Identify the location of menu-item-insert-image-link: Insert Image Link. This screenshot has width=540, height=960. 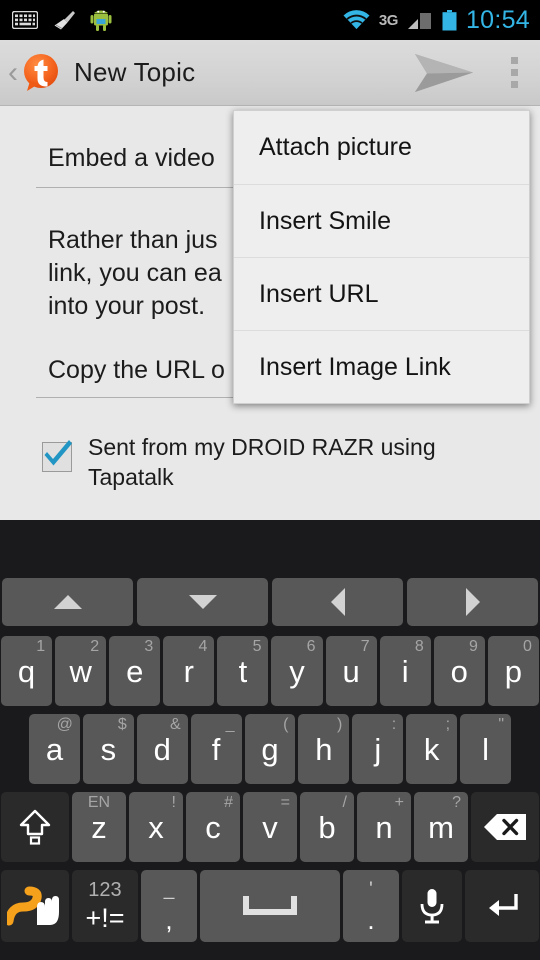
(381, 366).